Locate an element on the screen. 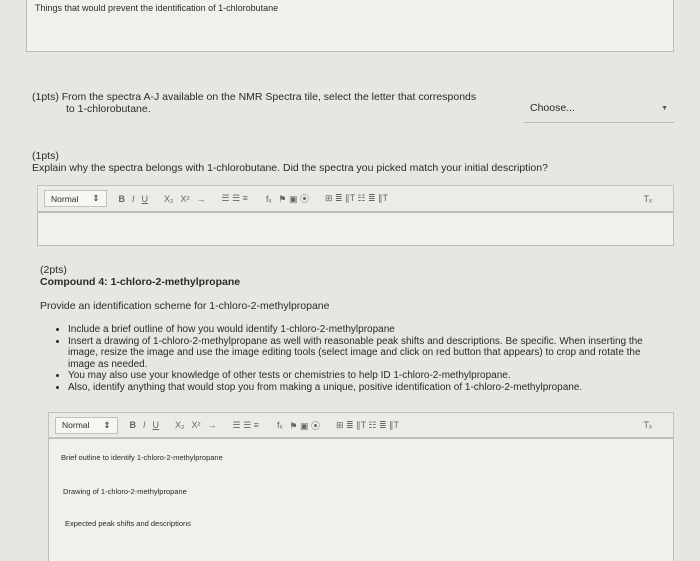 The width and height of the screenshot is (700, 561). q2-points: (1pts) is located at coordinates (45, 156).